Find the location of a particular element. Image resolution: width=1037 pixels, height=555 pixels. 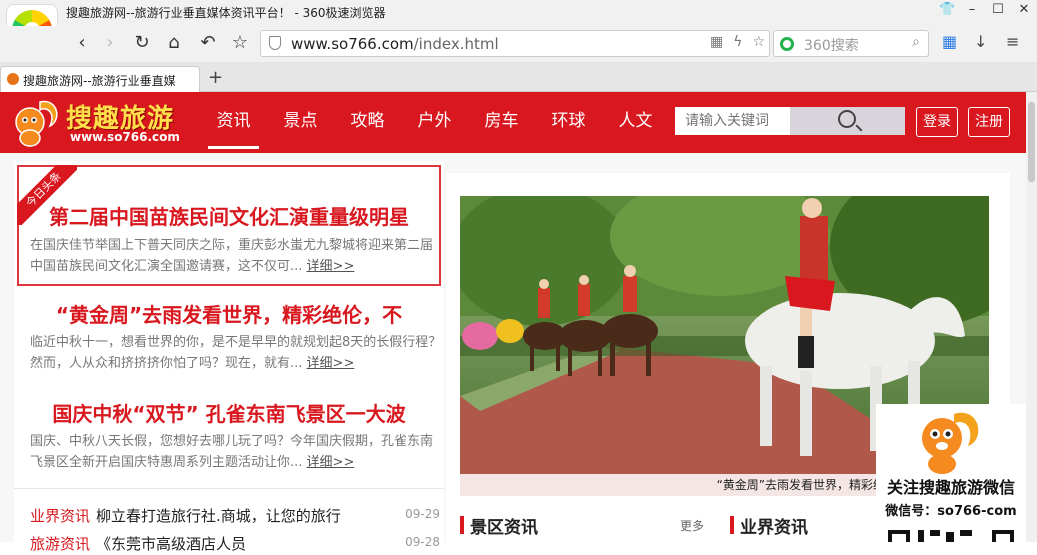

nav-item-news: 资讯 is located at coordinates (233, 122).